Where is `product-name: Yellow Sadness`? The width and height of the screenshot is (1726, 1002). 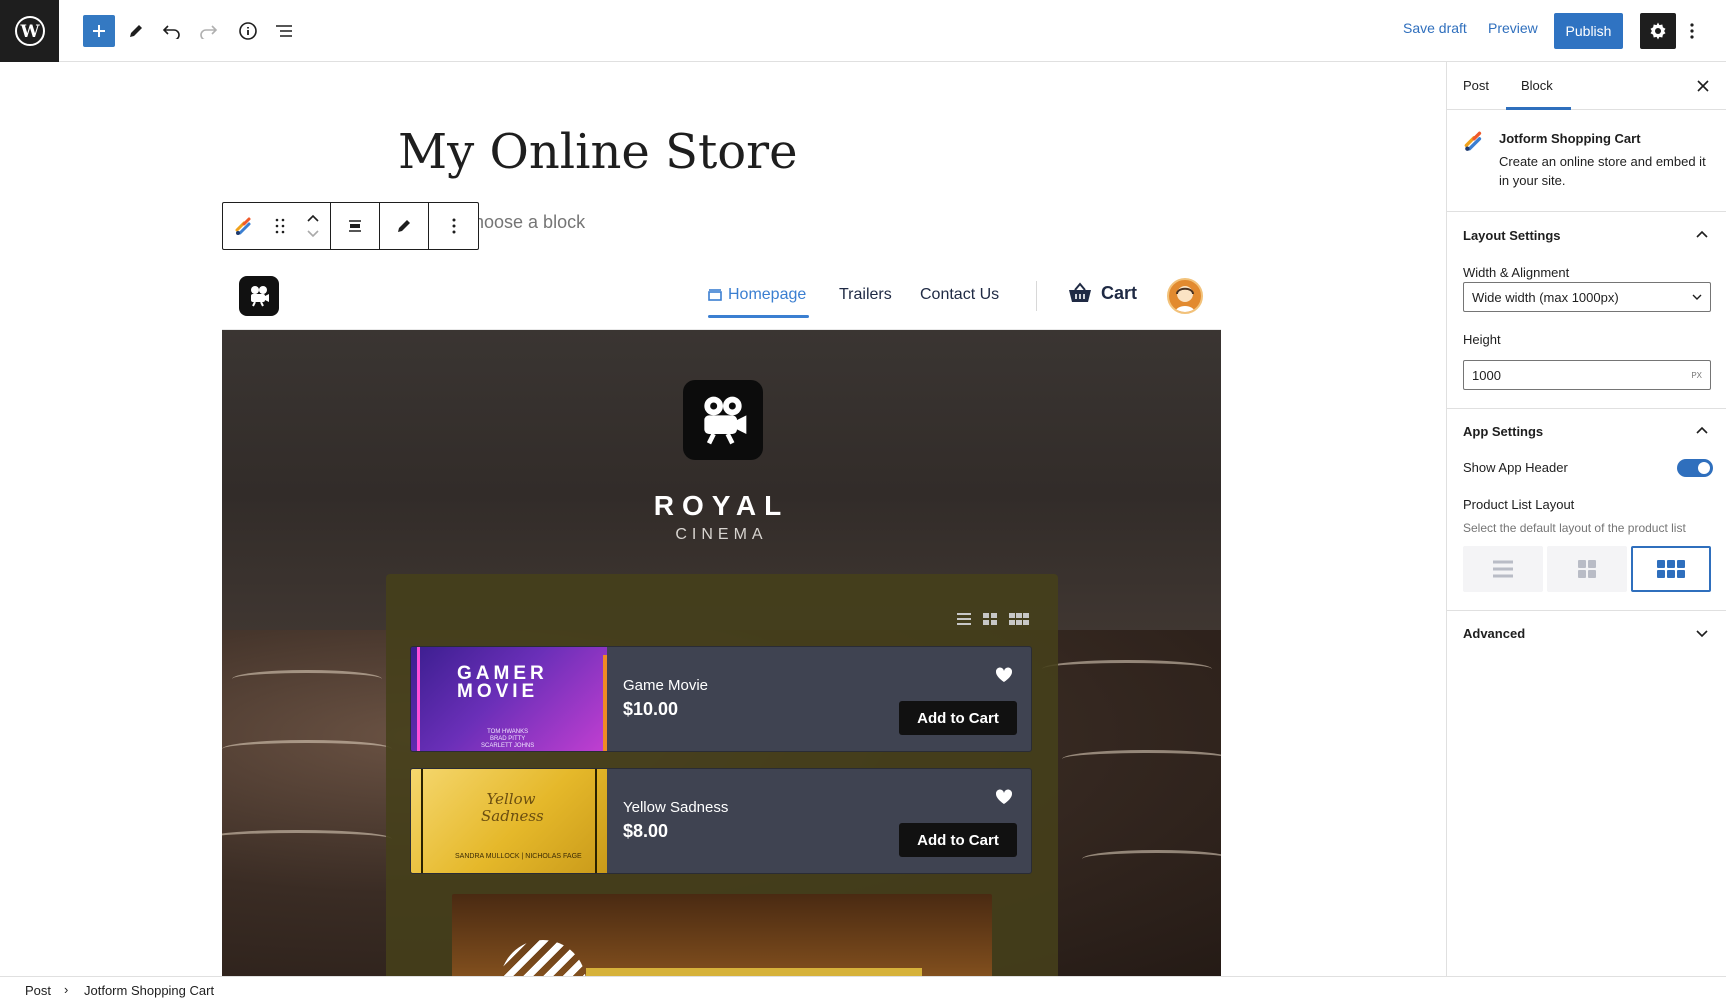
product-name: Yellow Sadness is located at coordinates (676, 807).